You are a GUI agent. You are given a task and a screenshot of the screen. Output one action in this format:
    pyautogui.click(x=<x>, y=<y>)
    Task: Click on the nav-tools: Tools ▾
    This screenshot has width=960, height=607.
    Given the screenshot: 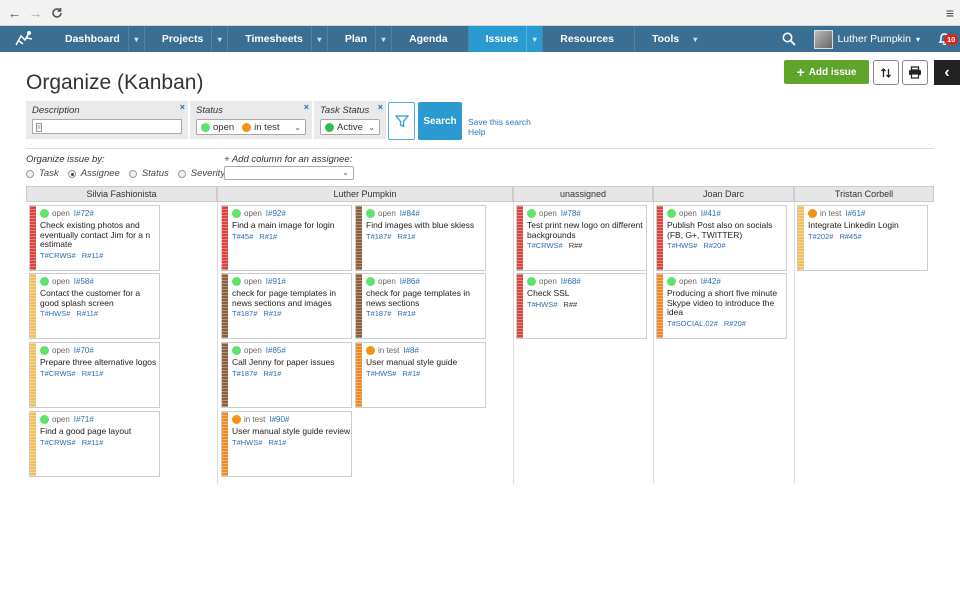 What is the action you would take?
    pyautogui.click(x=669, y=39)
    